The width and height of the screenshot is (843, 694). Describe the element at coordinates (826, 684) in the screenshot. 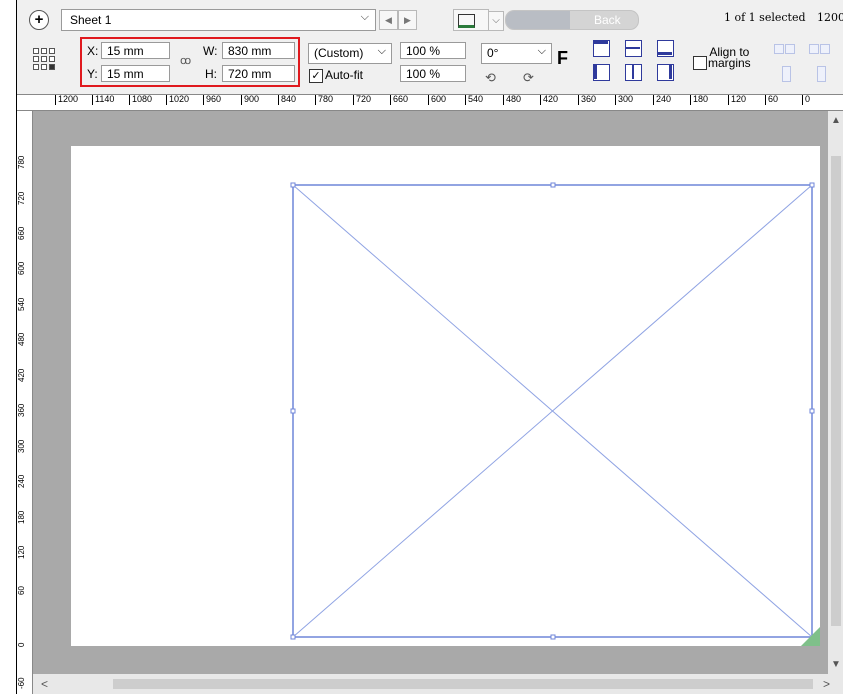

I see `scroll-right-icon: >` at that location.